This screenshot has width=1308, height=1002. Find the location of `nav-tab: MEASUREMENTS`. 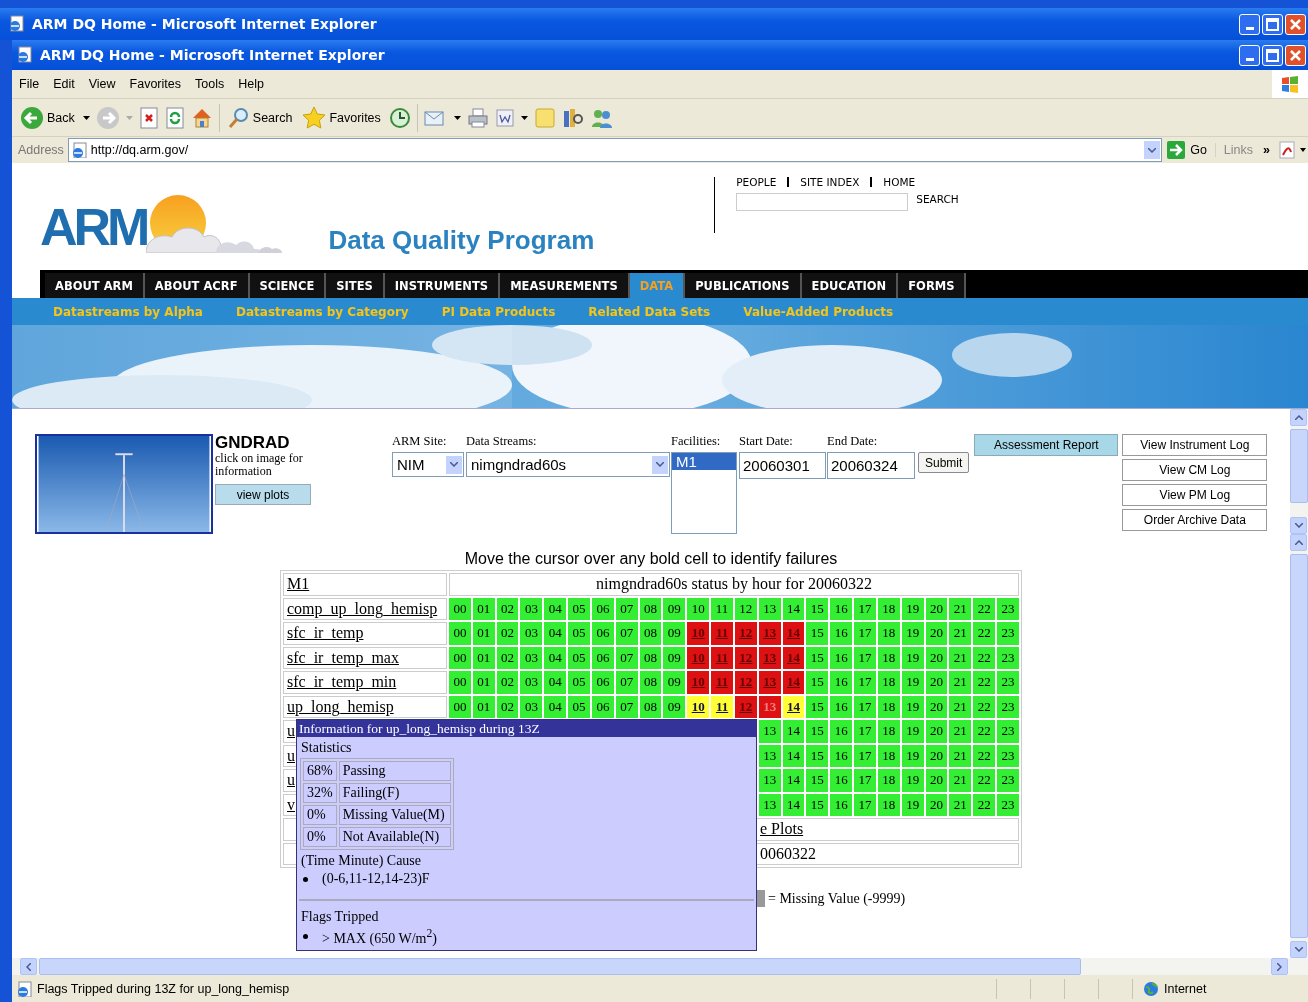

nav-tab: MEASUREMENTS is located at coordinates (565, 285).